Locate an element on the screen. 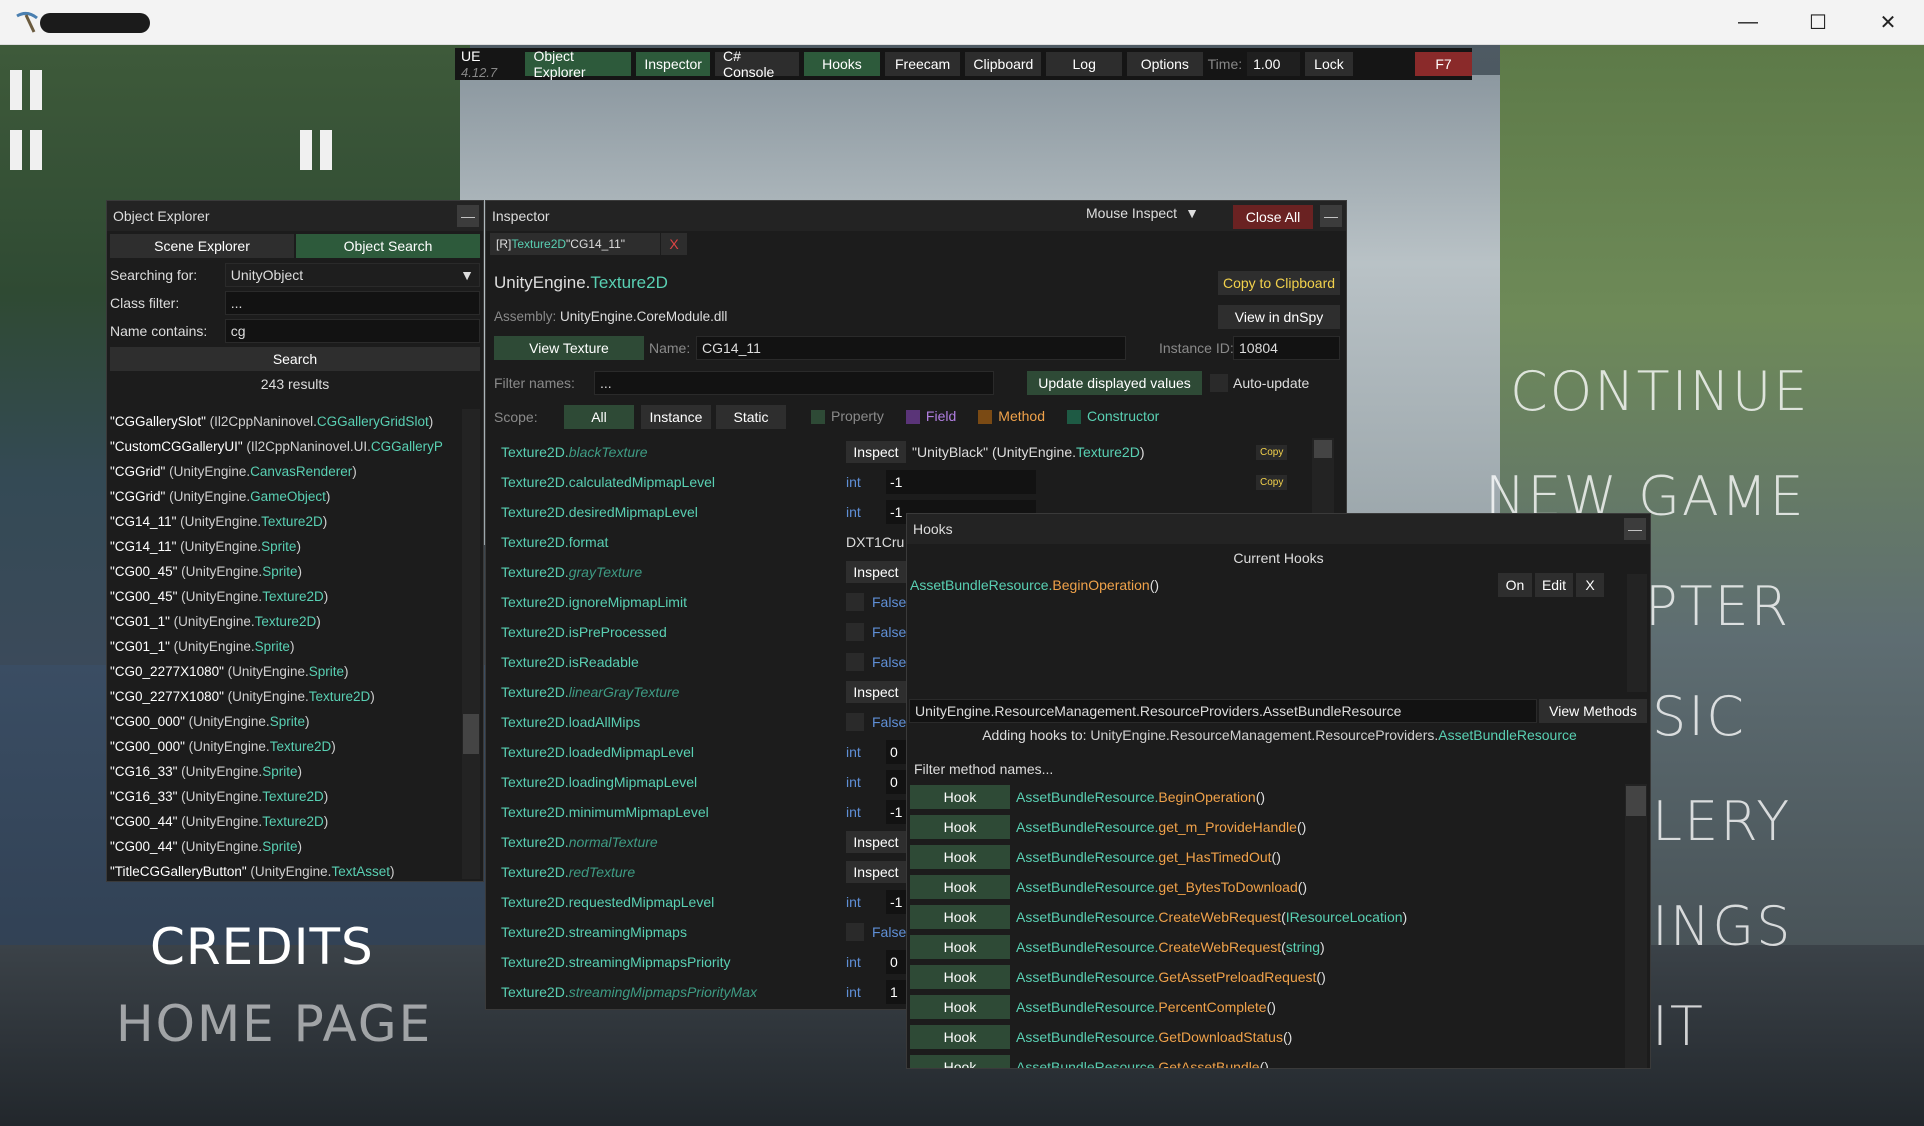  panel-header: Object Explorer — is located at coordinates (295, 216).